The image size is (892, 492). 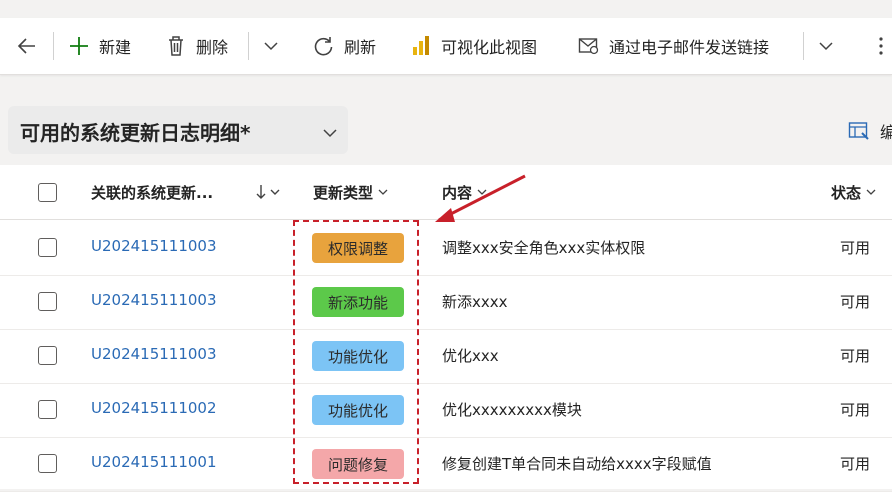 I want to click on new-label: 新建, so click(x=115, y=47).